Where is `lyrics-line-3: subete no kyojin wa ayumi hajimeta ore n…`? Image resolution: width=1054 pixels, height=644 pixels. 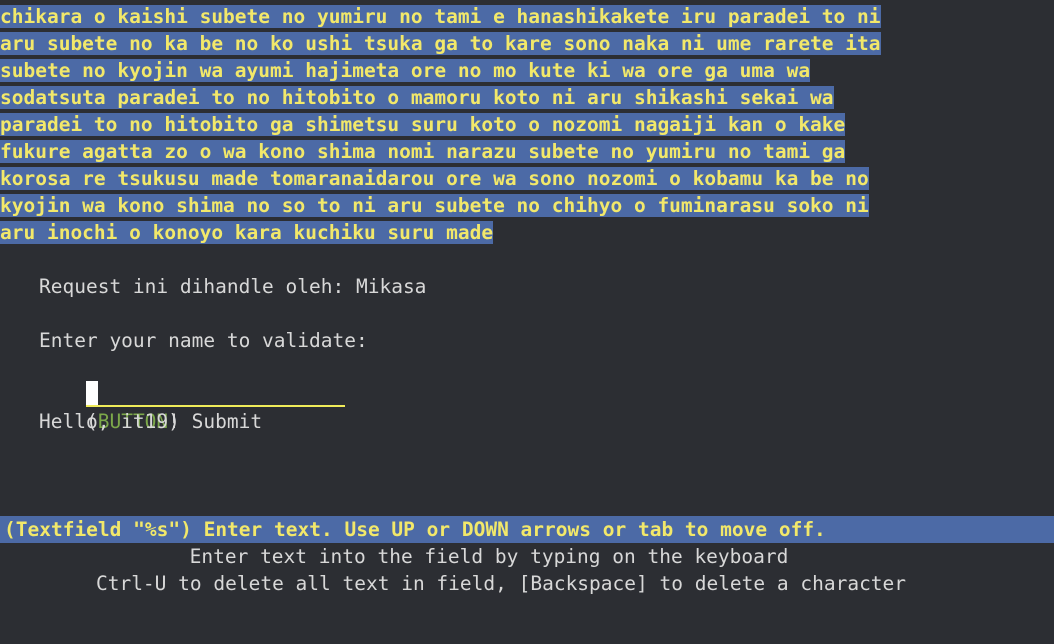
lyrics-line-3: subete no kyojin wa ayumi hajimeta ore n… is located at coordinates (405, 70).